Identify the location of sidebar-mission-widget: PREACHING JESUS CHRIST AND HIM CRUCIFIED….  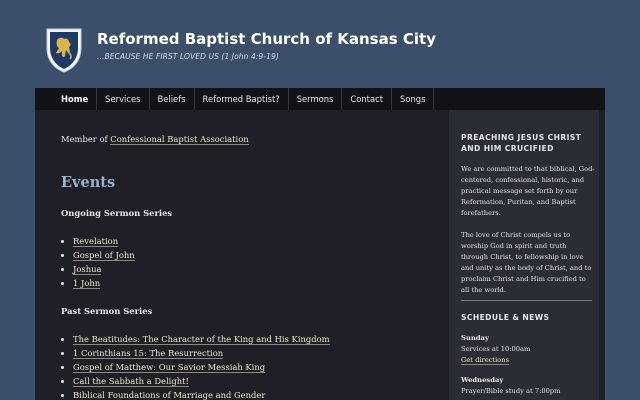
(528, 214).